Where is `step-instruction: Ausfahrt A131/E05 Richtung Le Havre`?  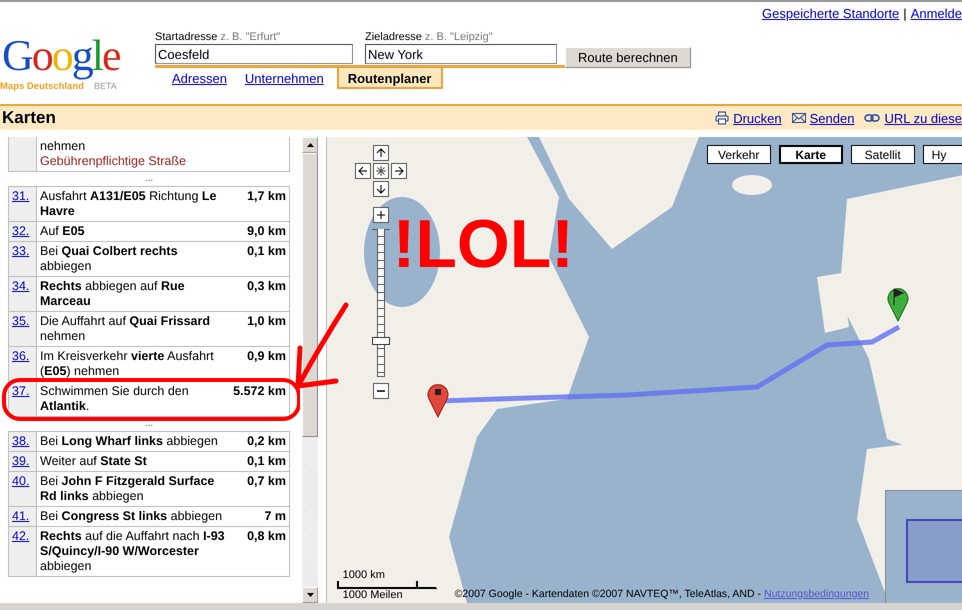 step-instruction: Ausfahrt A131/E05 Richtung Le Havre is located at coordinates (129, 204).